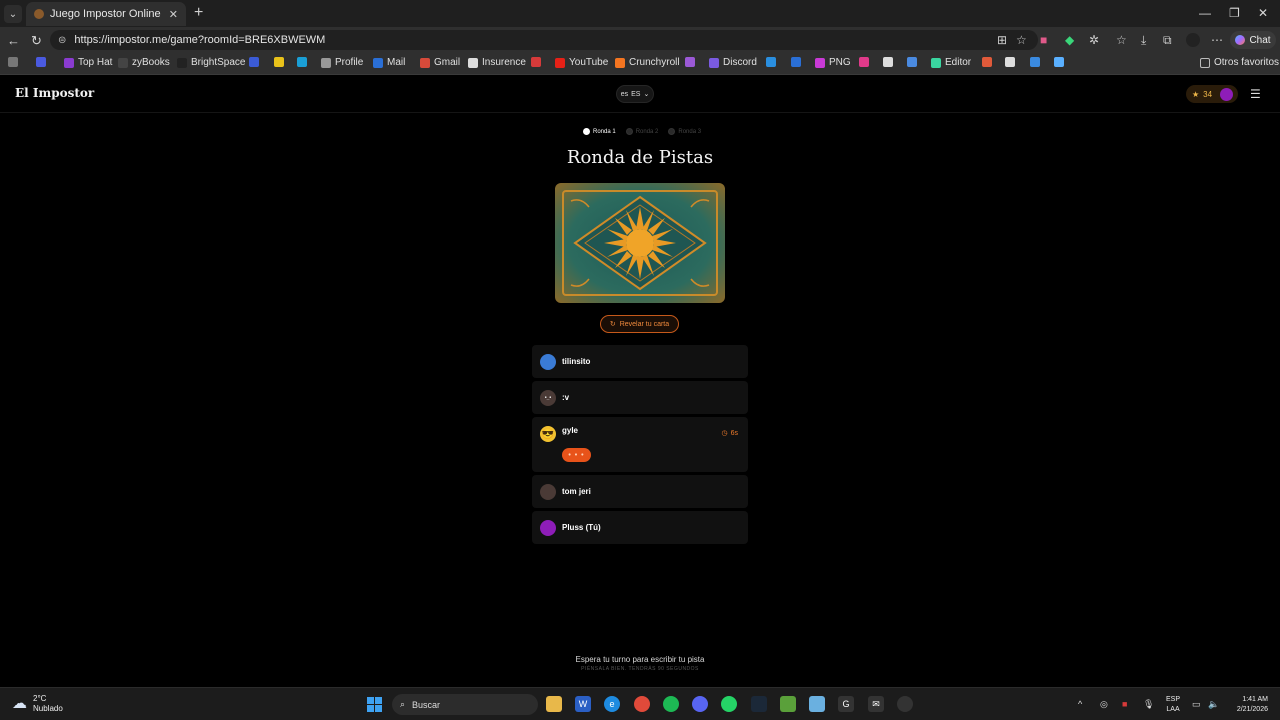  I want to click on bookmark-apps-icon, so click(41, 62).